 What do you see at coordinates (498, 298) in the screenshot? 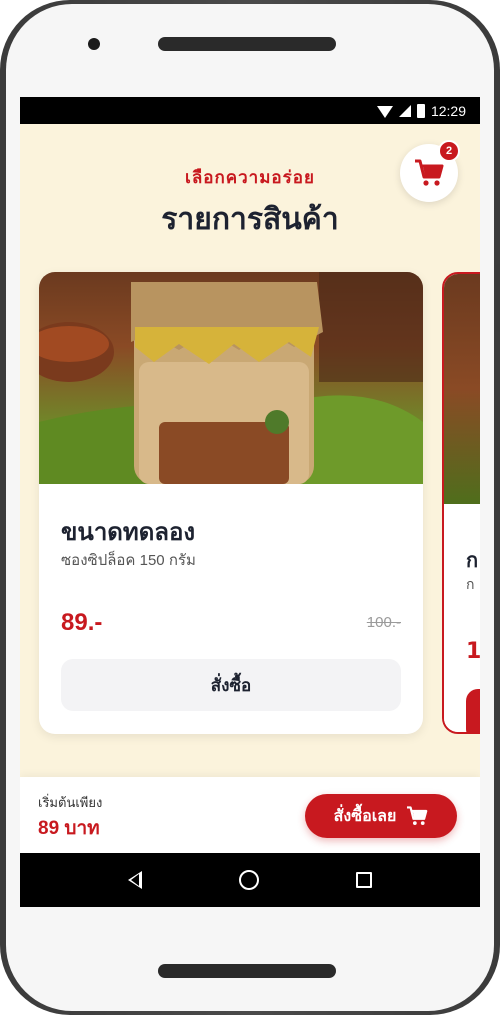
I see `volume-button` at bounding box center [498, 298].